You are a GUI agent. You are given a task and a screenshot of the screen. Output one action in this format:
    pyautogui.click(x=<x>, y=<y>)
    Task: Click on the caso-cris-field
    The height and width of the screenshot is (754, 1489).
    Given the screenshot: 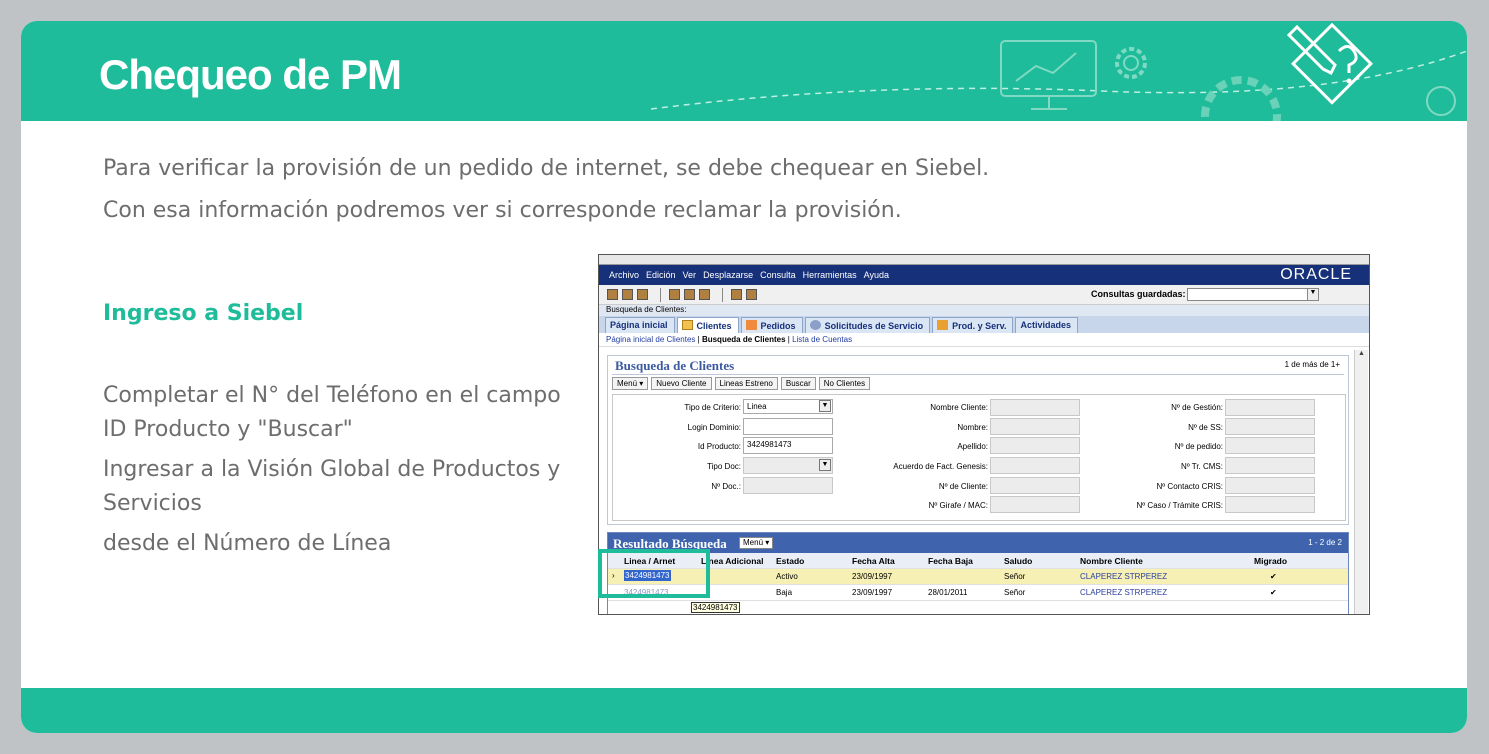 What is the action you would take?
    pyautogui.click(x=1270, y=504)
    